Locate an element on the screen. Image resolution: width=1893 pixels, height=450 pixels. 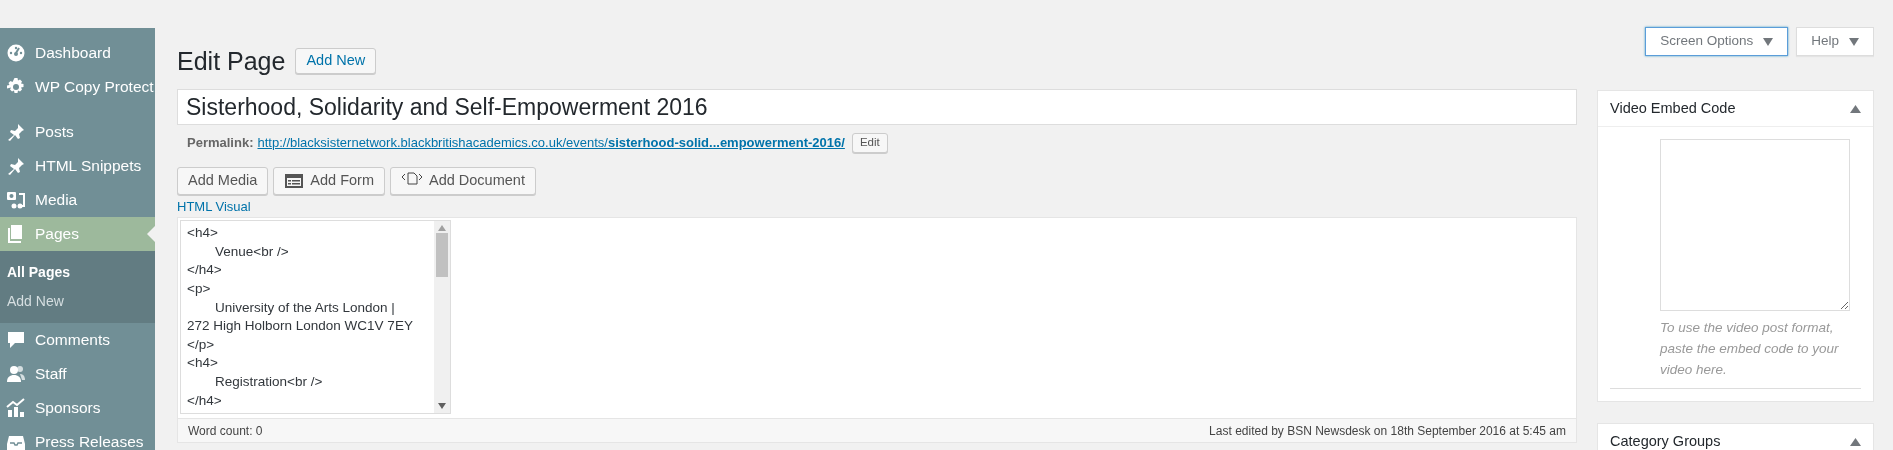
sidebar-item: Staff is located at coordinates (77, 374).